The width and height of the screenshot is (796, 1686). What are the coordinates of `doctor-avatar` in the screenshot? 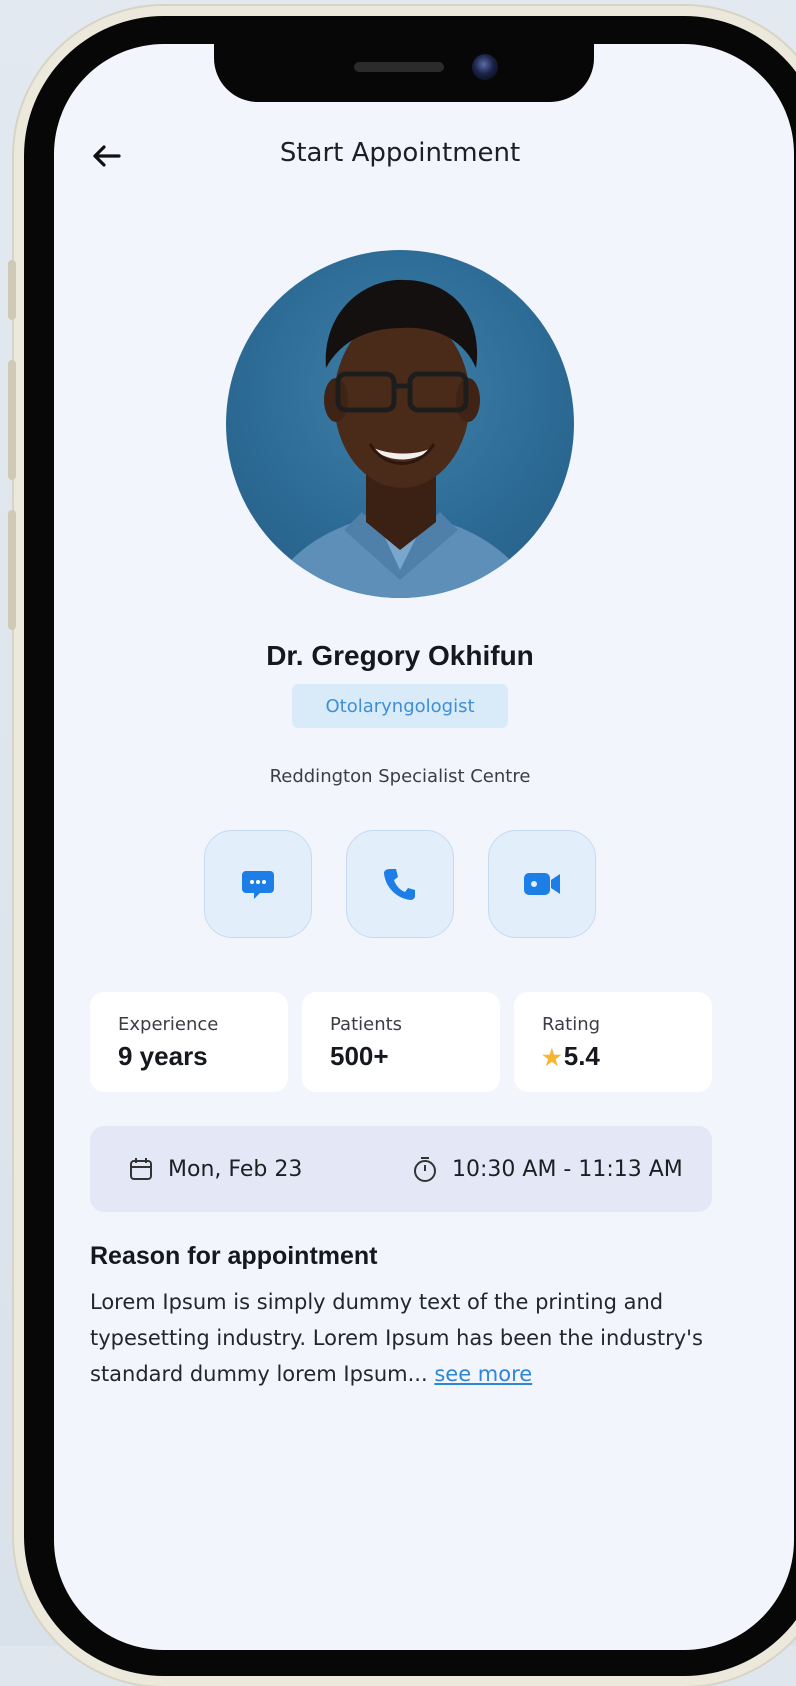 It's located at (400, 424).